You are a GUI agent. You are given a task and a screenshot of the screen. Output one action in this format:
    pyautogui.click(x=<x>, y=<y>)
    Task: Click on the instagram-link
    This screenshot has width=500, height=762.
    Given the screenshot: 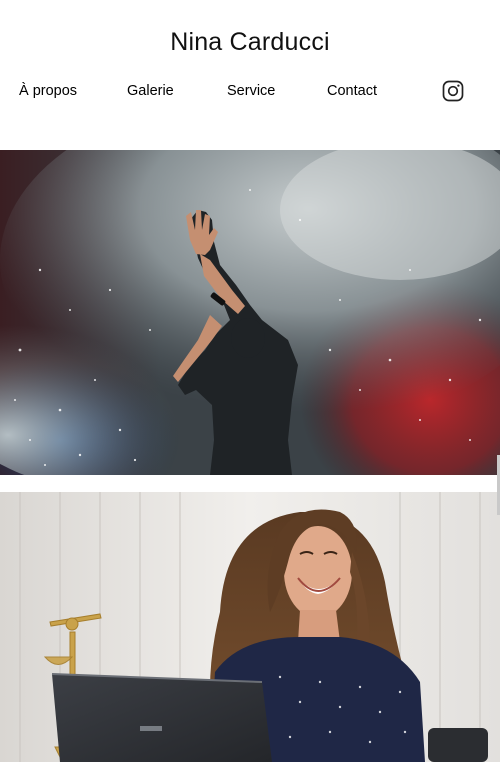 What is the action you would take?
    pyautogui.click(x=453, y=91)
    